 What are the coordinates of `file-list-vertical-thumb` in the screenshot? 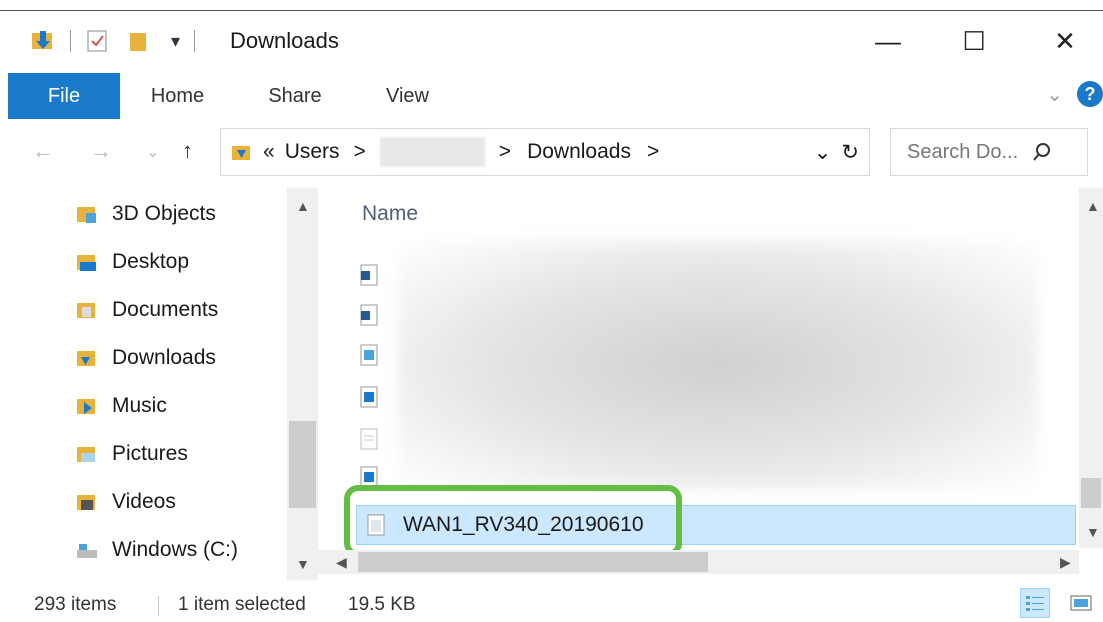 It's located at (1091, 493).